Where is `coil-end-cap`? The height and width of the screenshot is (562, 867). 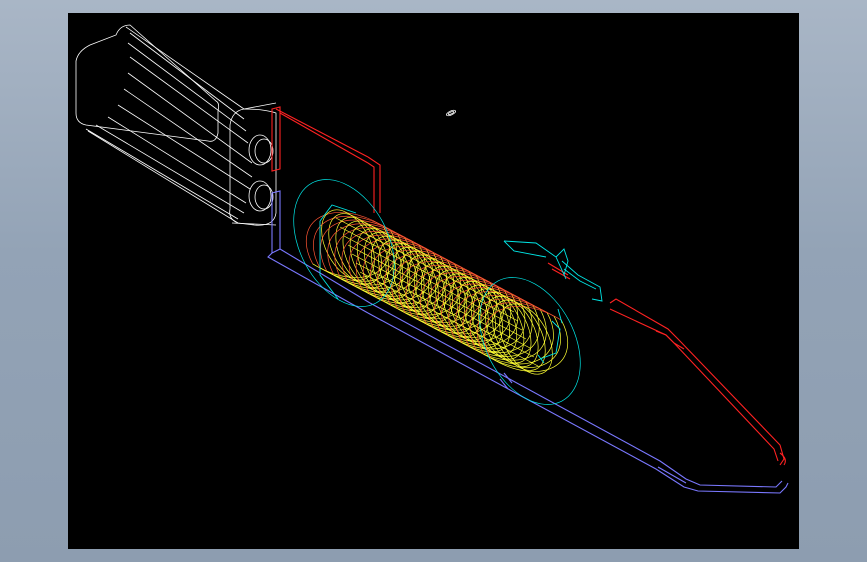
coil-end-cap is located at coordinates (530, 341).